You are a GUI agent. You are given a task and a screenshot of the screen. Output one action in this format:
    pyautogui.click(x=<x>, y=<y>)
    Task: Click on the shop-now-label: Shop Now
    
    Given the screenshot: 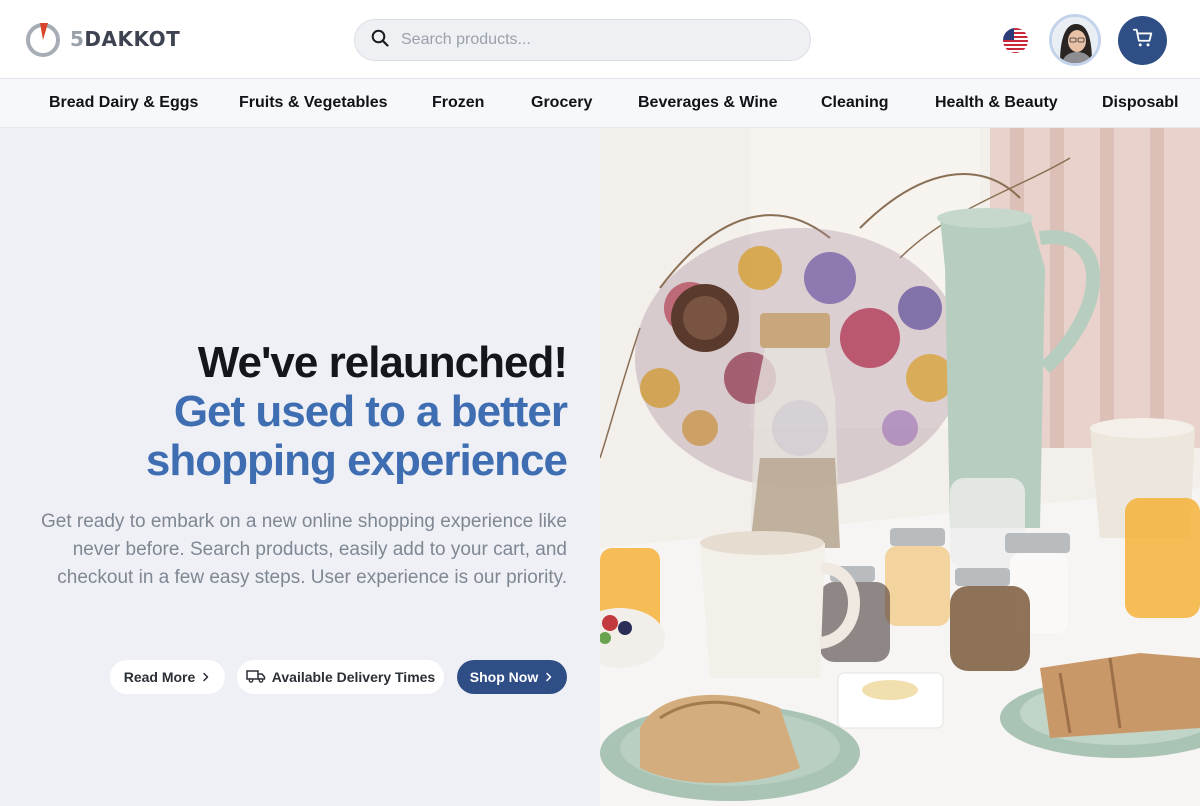 What is the action you would take?
    pyautogui.click(x=504, y=677)
    